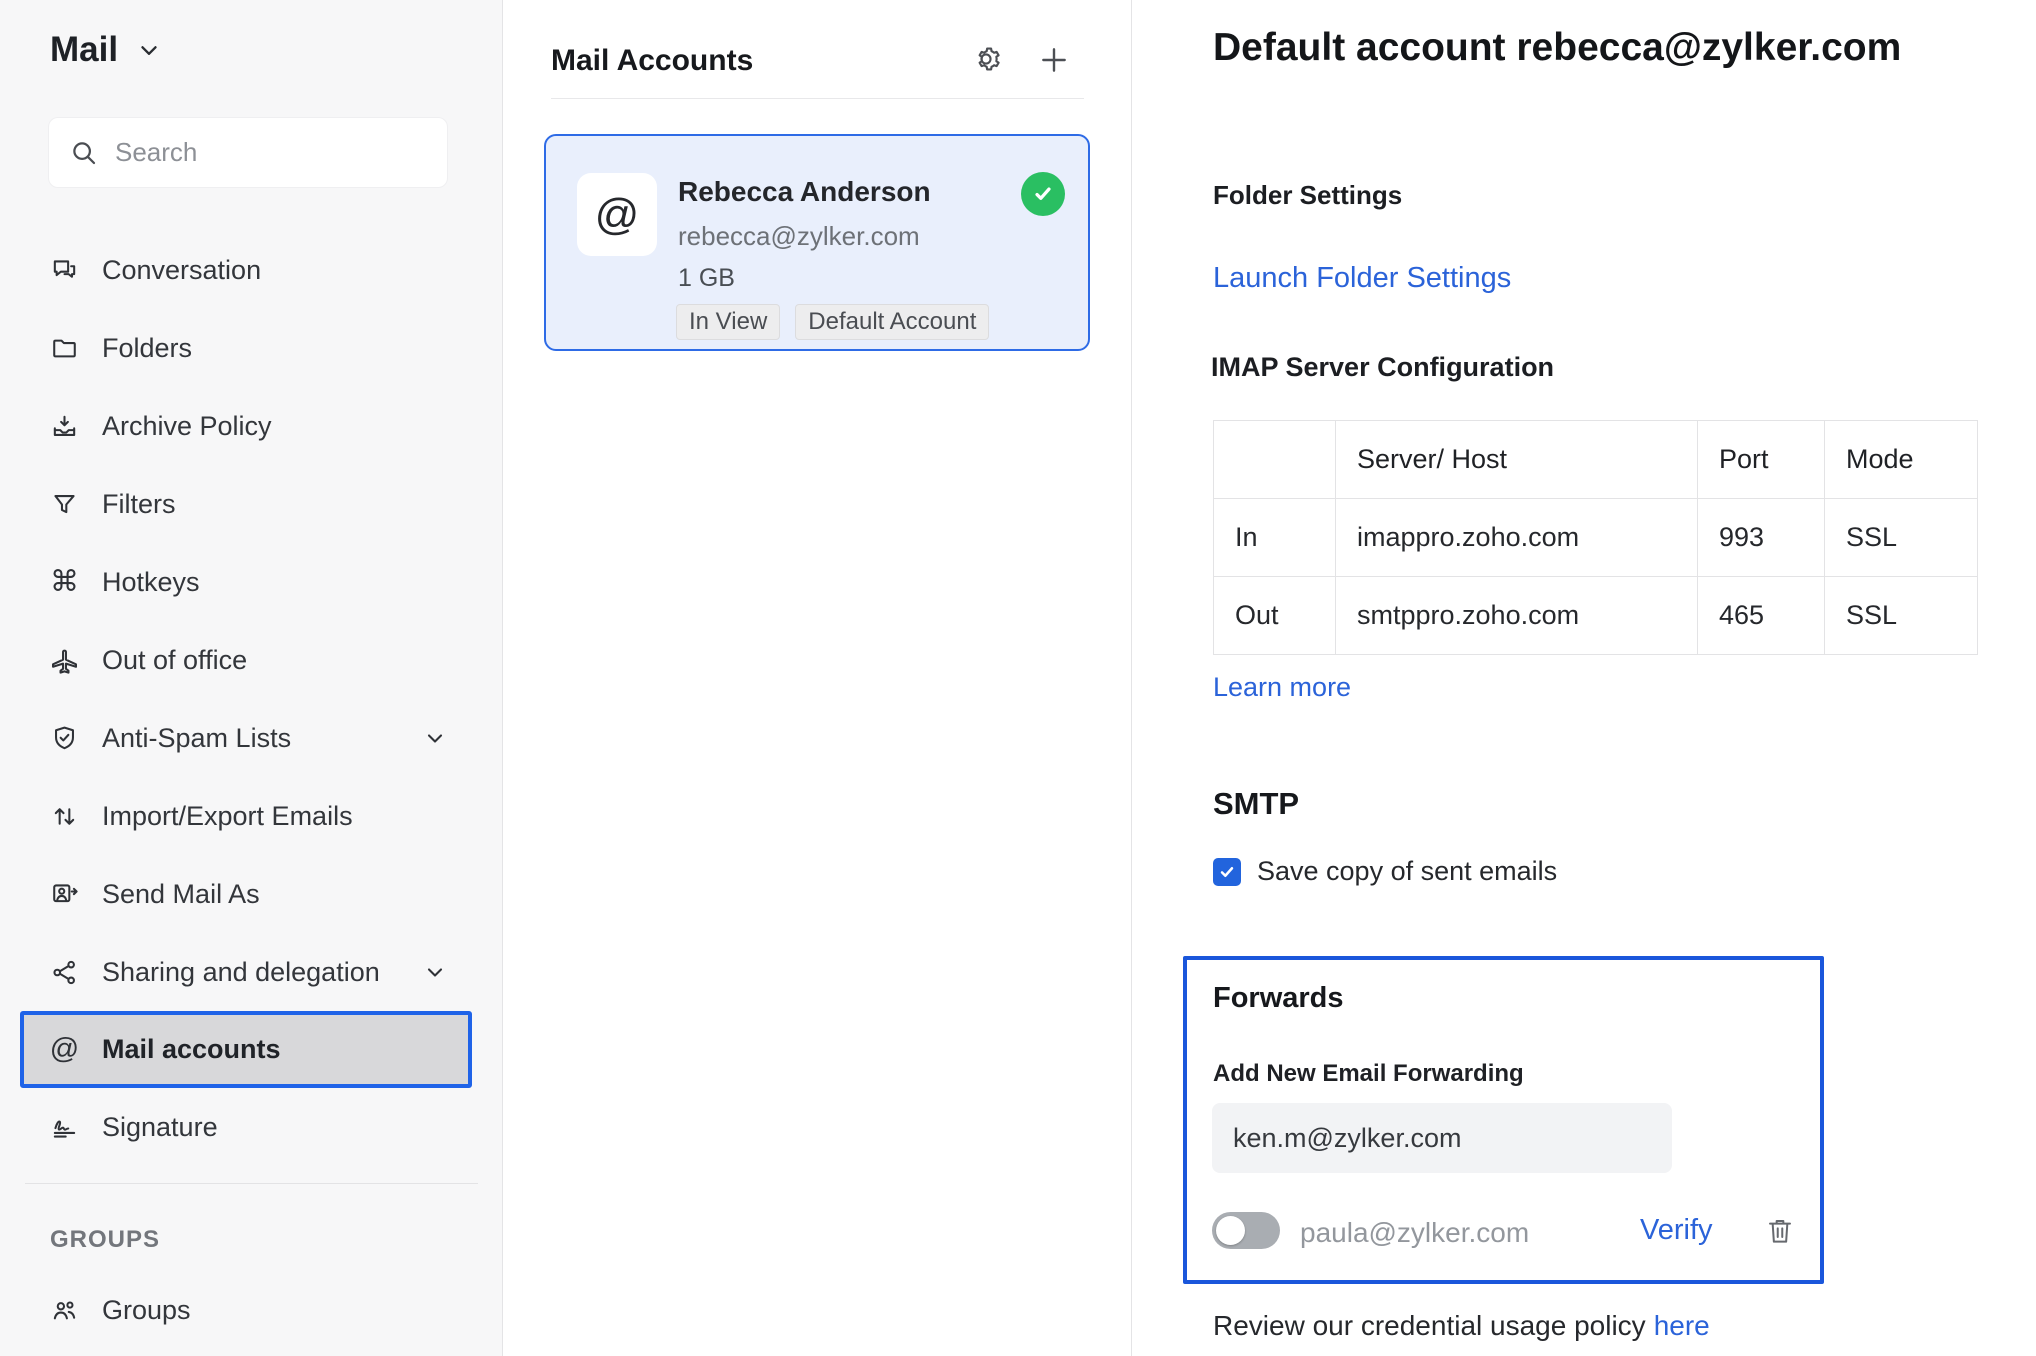 This screenshot has height=1356, width=2036. What do you see at coordinates (1274, 537) in the screenshot?
I see `cell-direction: In` at bounding box center [1274, 537].